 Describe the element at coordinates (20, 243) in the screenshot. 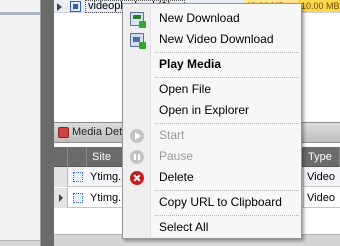

I see `left-bottom-bar` at that location.